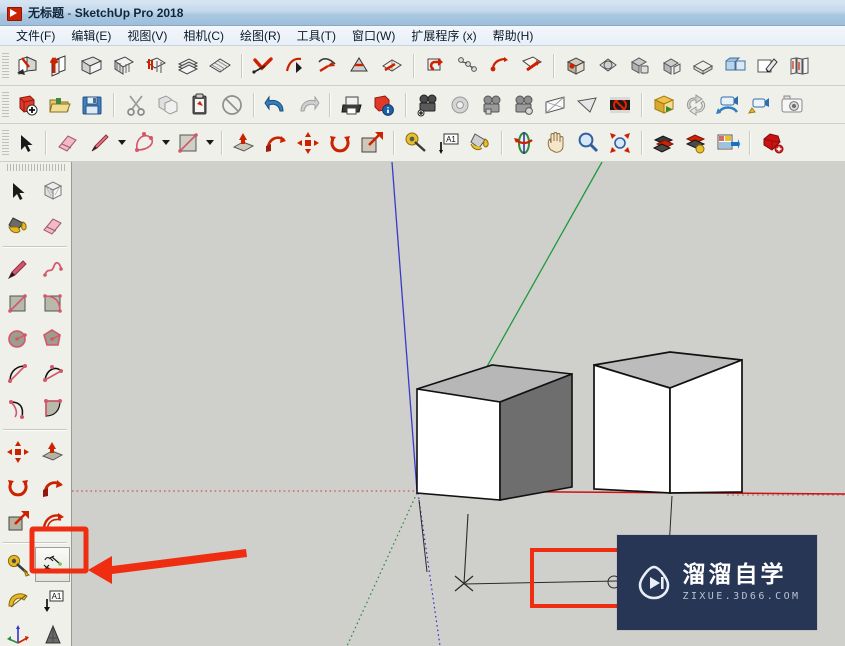 This screenshot has height=646, width=845. I want to click on previous-view-icon, so click(664, 143).